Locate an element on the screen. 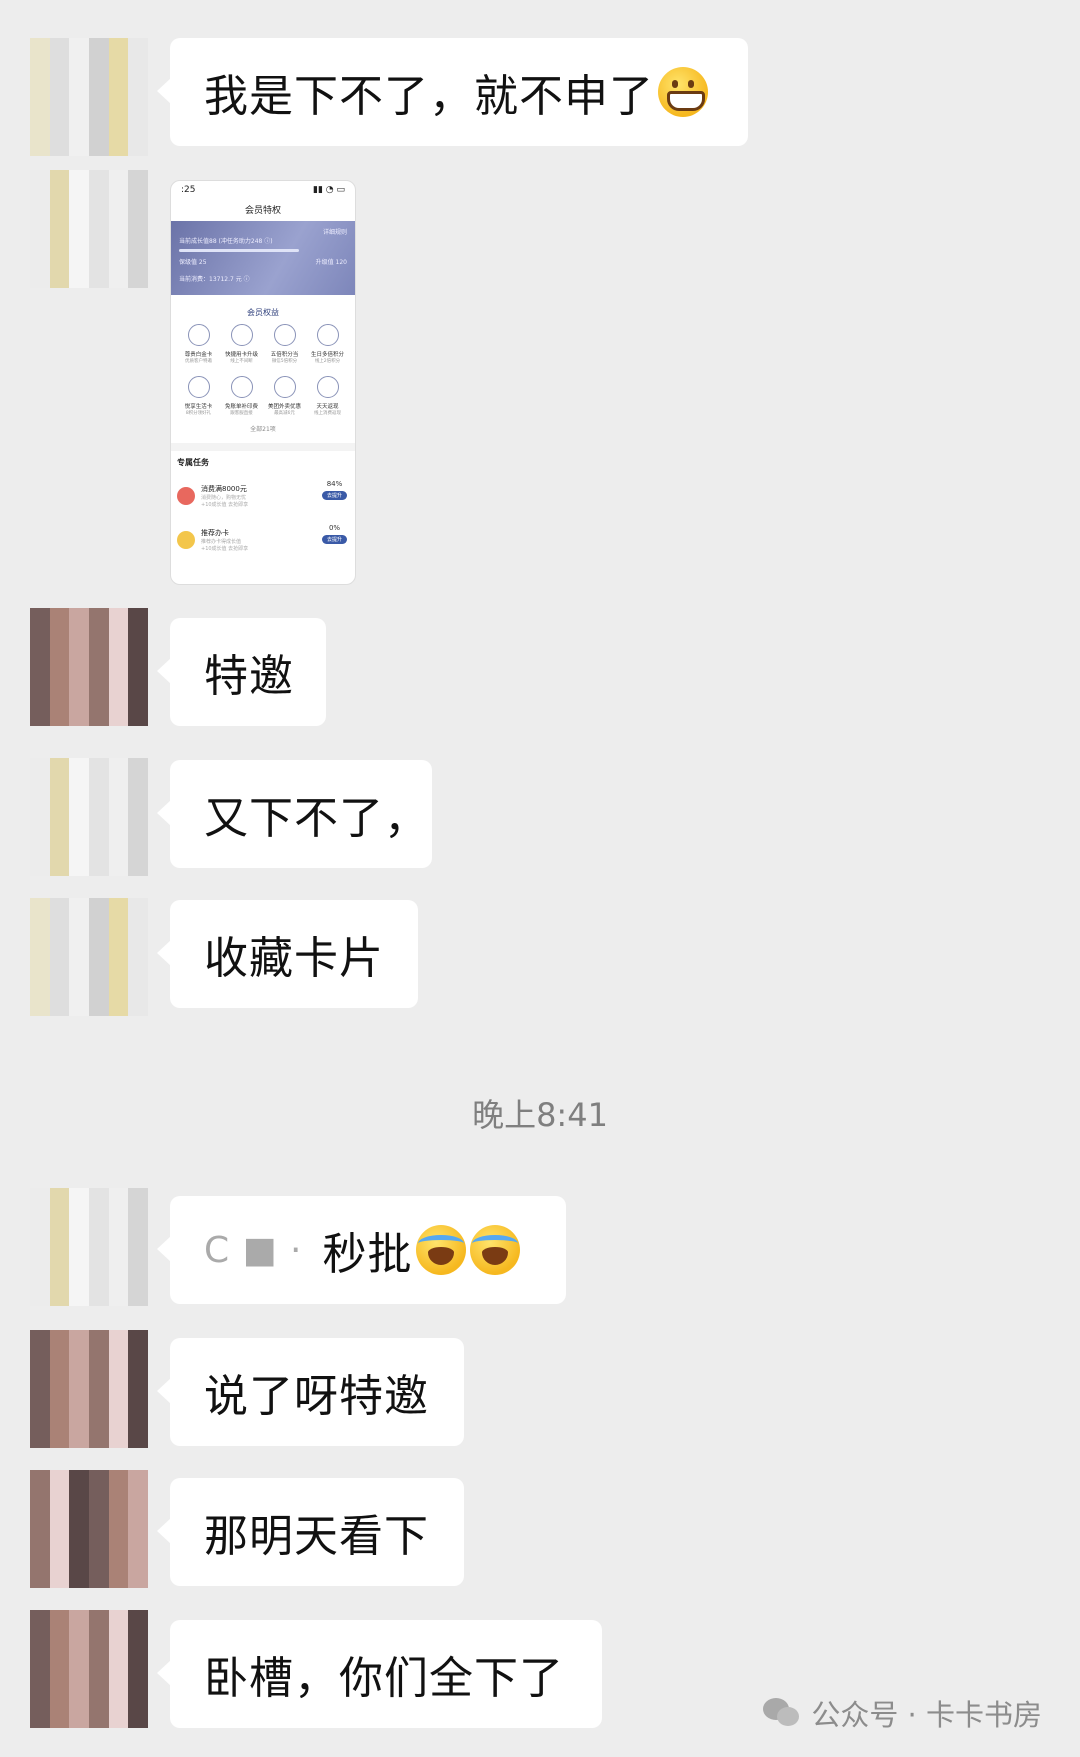  cake-icon is located at coordinates (327, 335).